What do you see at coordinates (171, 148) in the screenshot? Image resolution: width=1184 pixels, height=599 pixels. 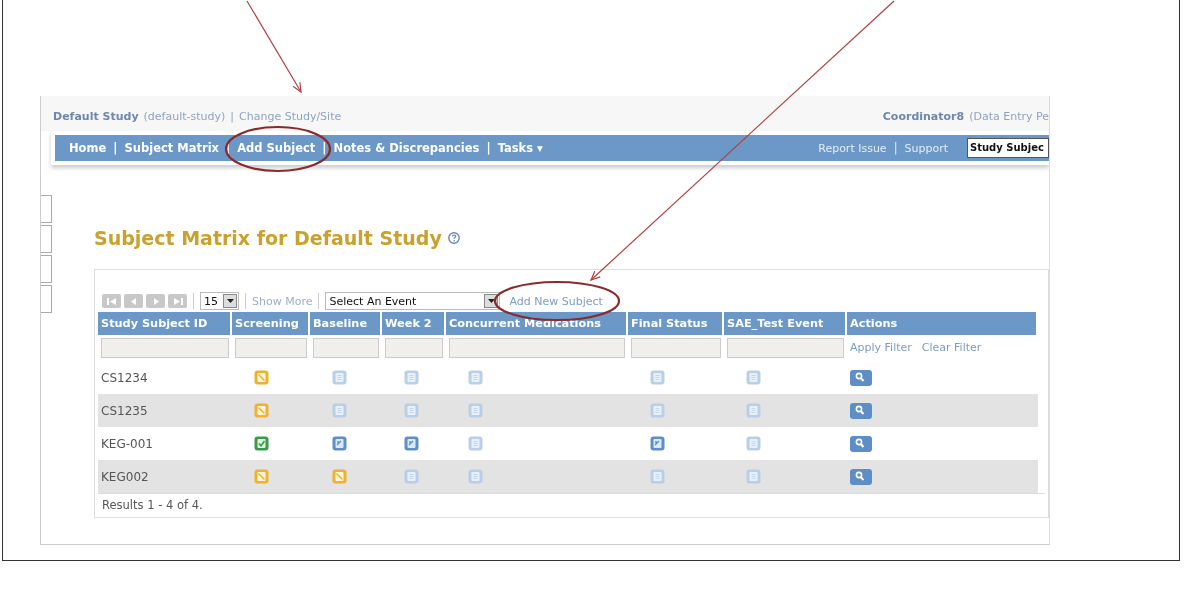 I see `nav-link: Subject Matrix` at bounding box center [171, 148].